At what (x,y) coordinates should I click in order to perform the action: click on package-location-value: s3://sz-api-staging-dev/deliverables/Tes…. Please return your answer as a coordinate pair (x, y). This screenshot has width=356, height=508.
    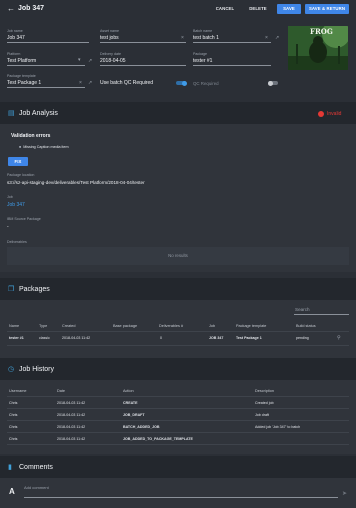
    Looking at the image, I should click on (76, 182).